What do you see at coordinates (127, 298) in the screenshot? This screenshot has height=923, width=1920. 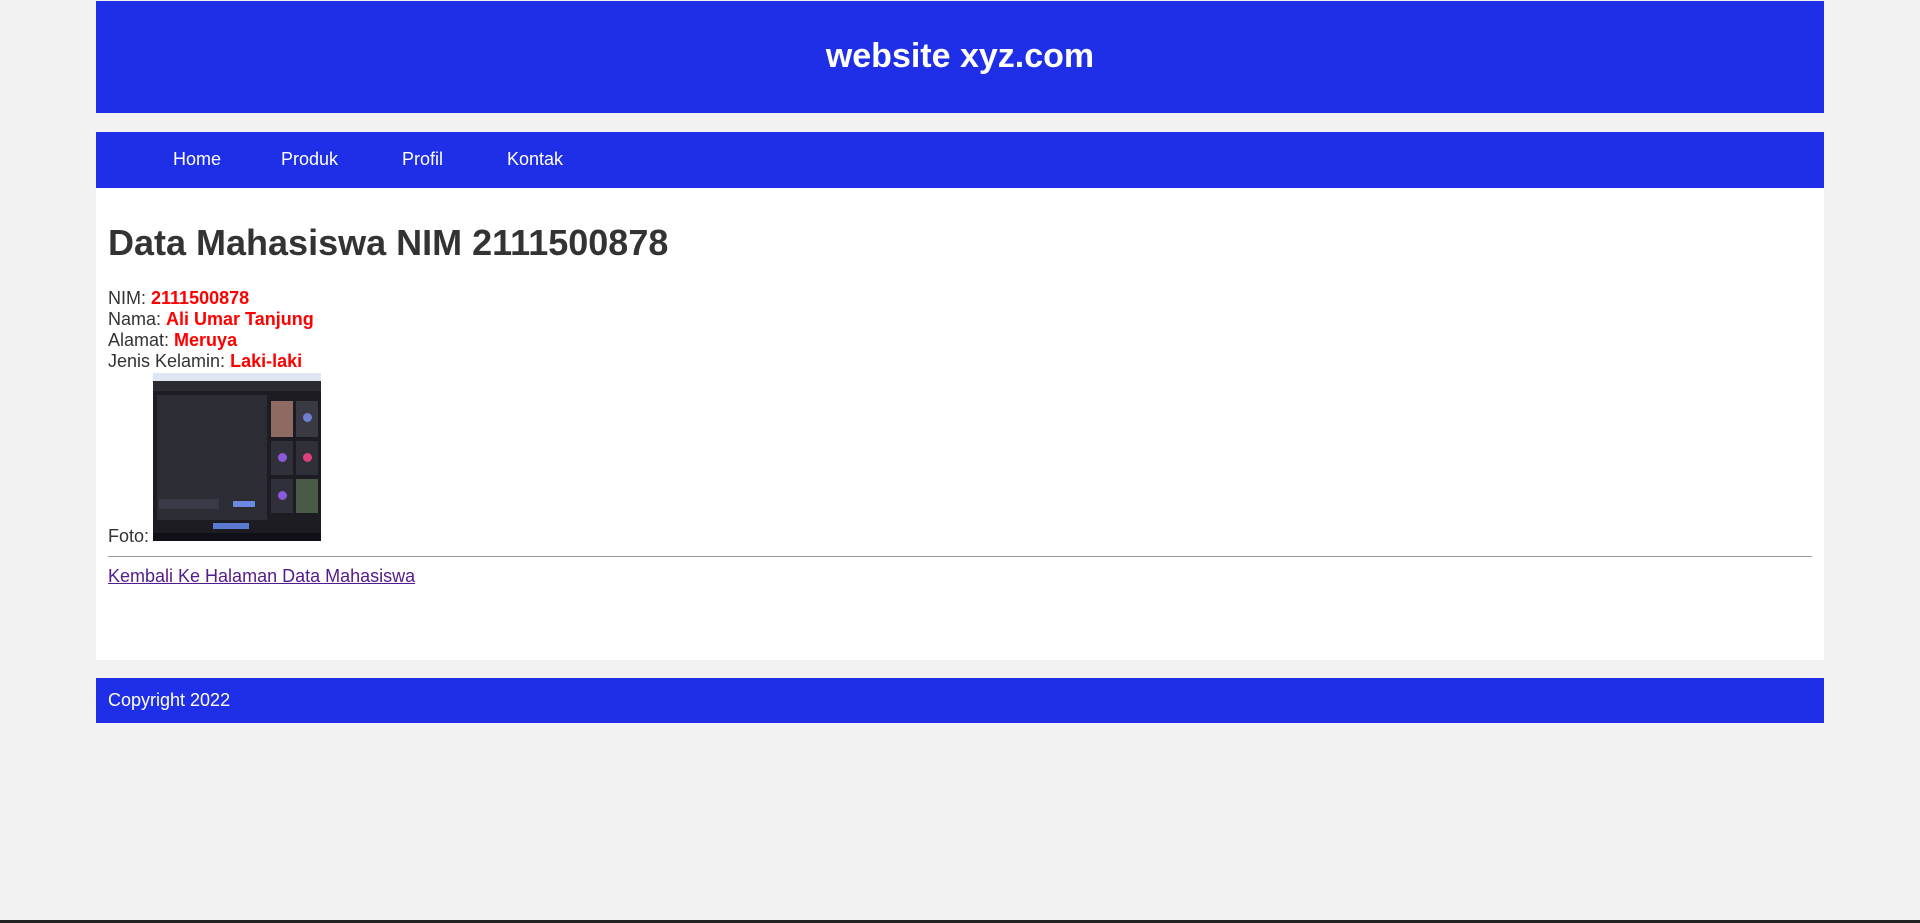 I see `nim-label: NIM:` at bounding box center [127, 298].